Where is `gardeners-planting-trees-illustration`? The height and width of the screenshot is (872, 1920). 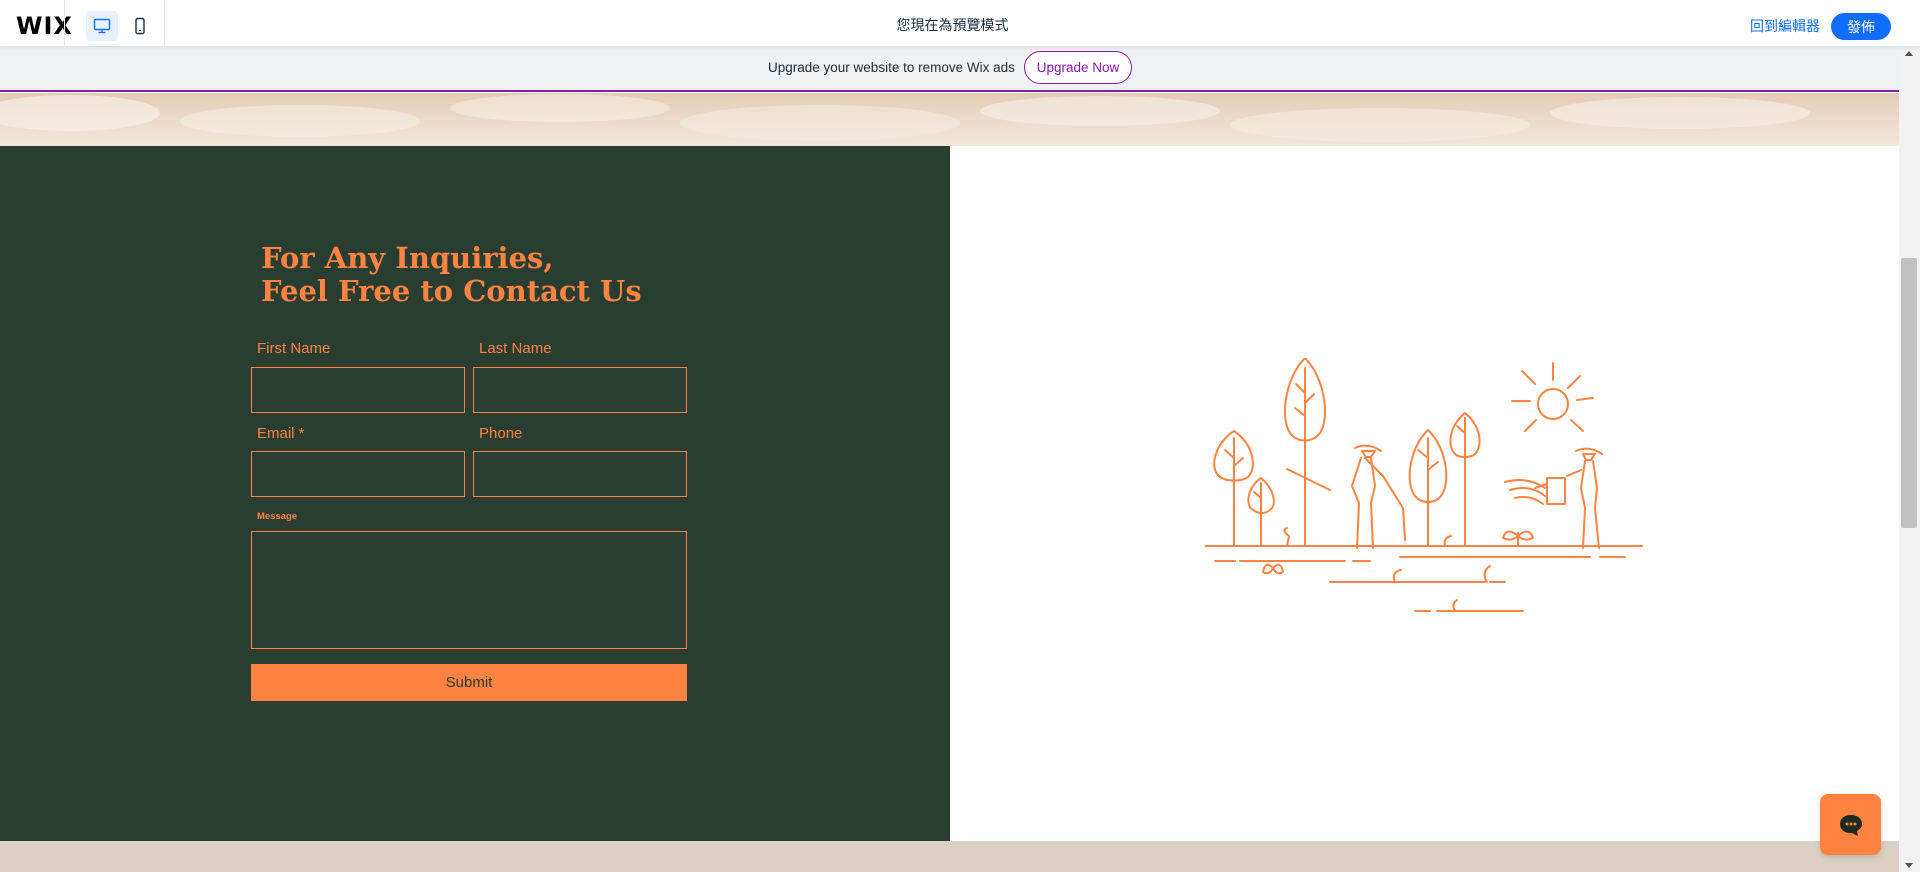 gardeners-planting-trees-illustration is located at coordinates (1424, 485).